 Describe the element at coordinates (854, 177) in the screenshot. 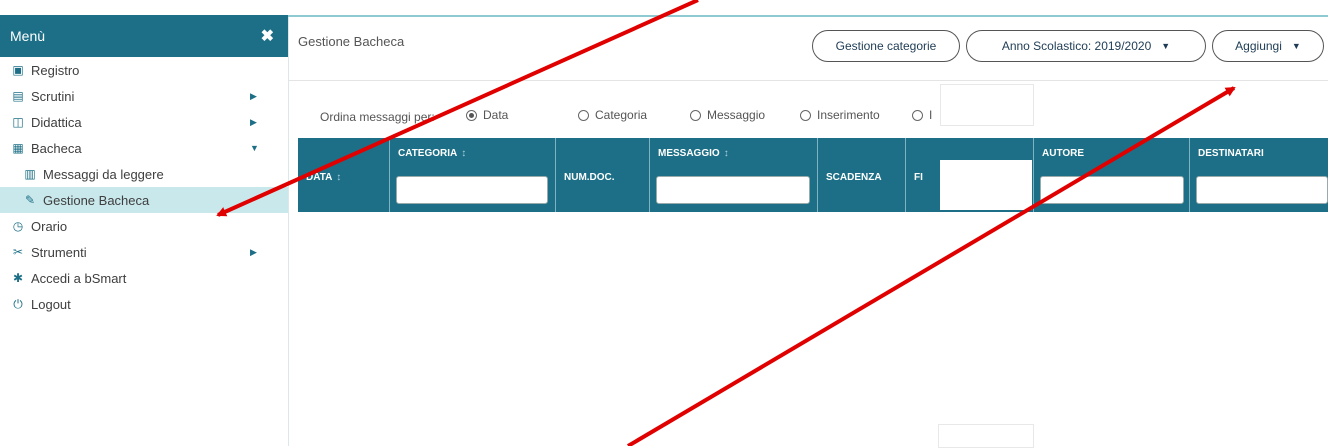

I see `column-label: SCADENZA` at that location.